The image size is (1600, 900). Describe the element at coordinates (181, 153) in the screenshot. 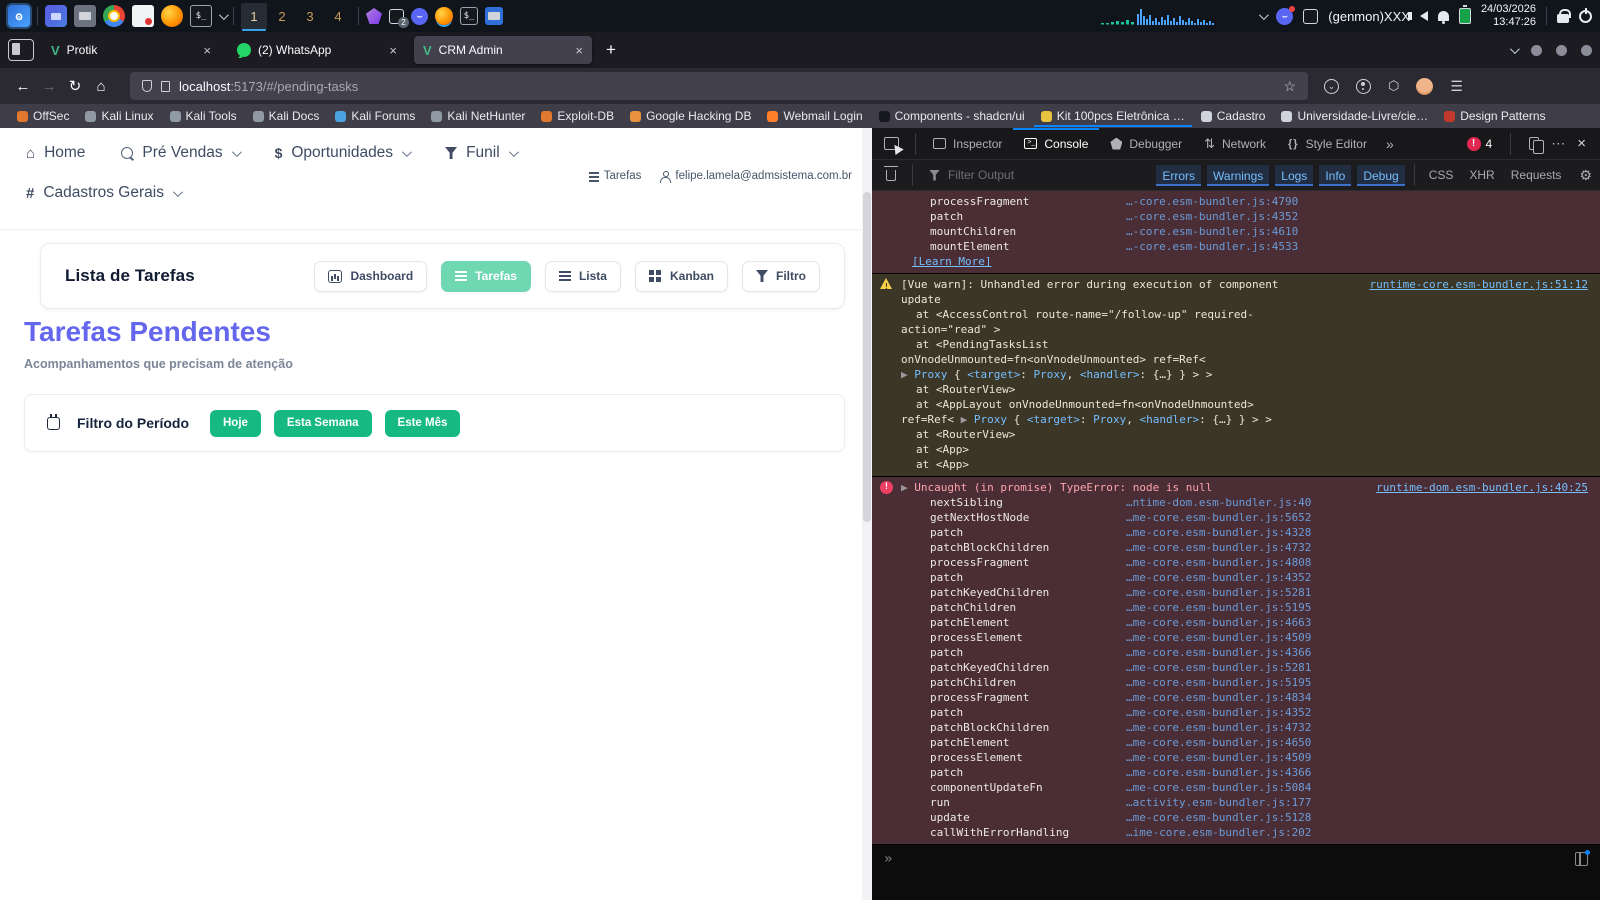

I see `nav-item-pré-vendas: Pré Vendas` at that location.